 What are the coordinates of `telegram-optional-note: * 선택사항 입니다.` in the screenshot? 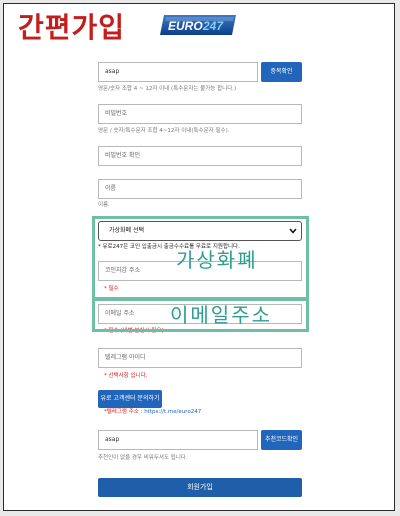 It's located at (126, 376).